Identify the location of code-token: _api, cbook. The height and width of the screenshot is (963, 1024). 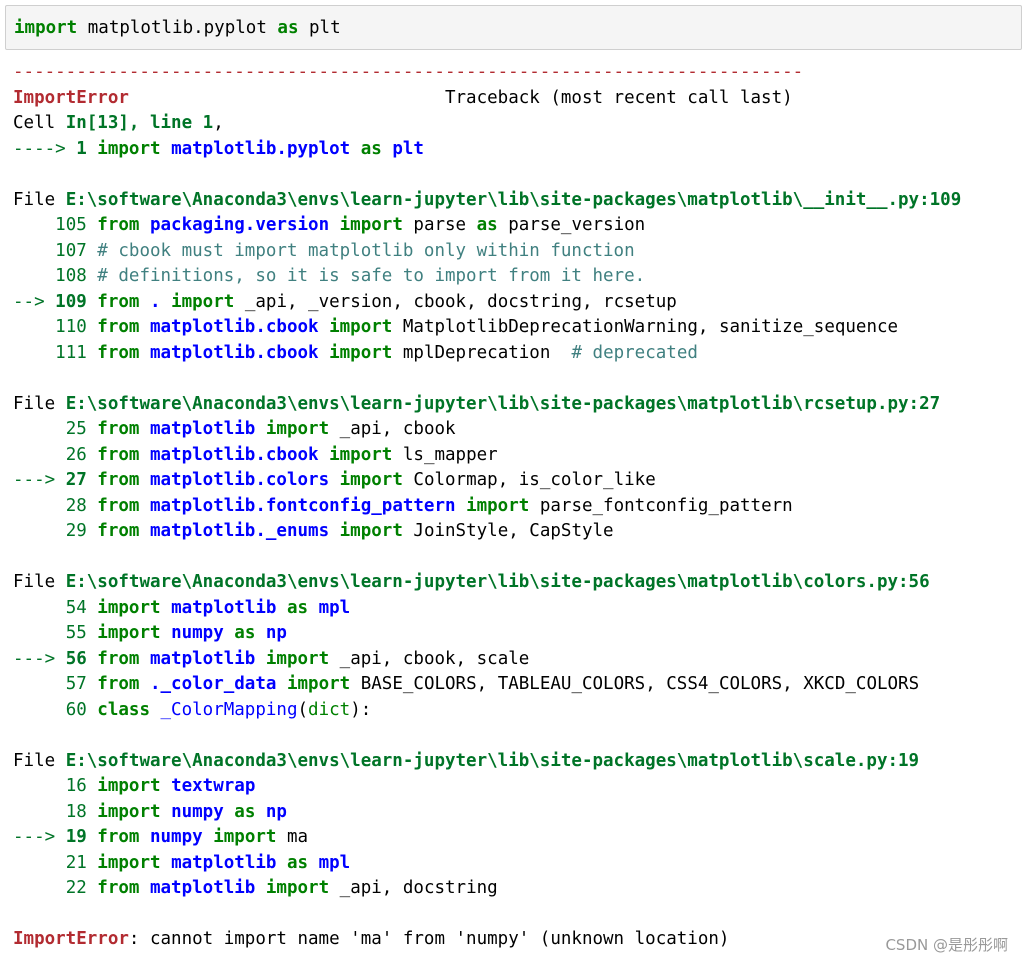
(392, 429).